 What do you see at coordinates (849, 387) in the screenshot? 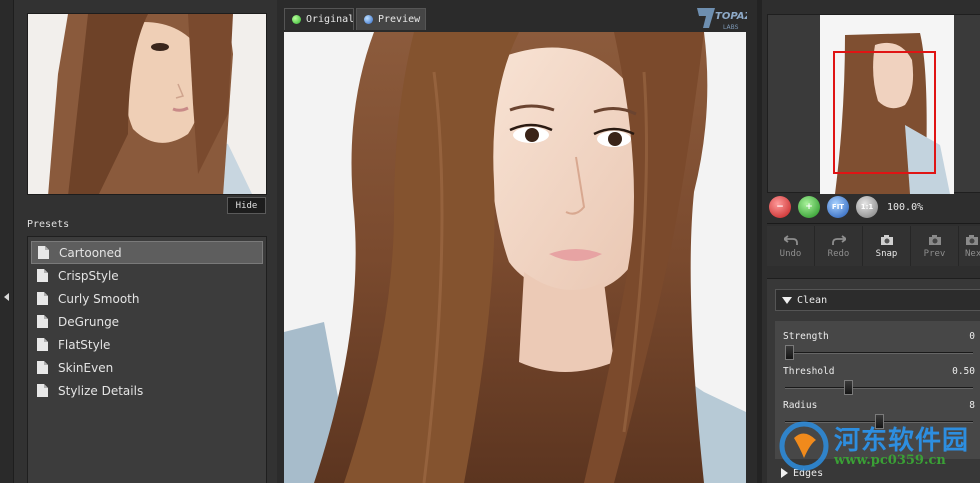
I see `threshold-slider-thumb` at bounding box center [849, 387].